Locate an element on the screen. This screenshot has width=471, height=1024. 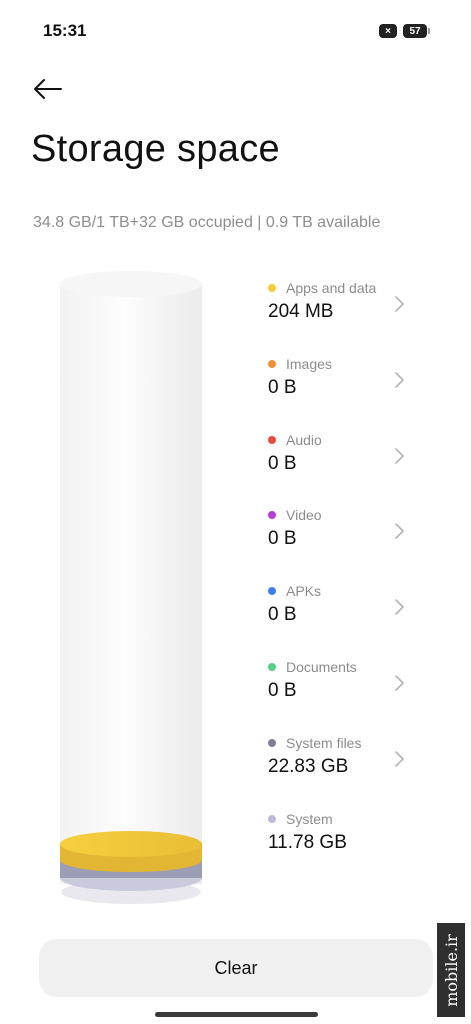
category-system: System 11.78 GB is located at coordinates (341, 849).